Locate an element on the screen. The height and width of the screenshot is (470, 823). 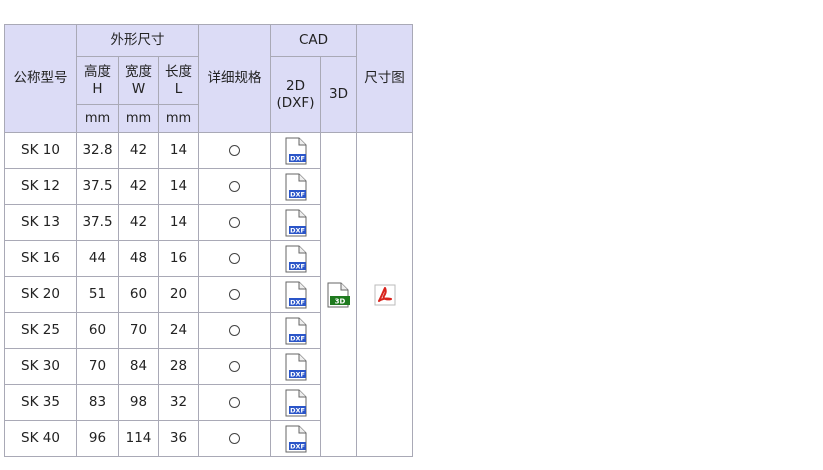
header-model: 公称型号 is located at coordinates (40, 78).